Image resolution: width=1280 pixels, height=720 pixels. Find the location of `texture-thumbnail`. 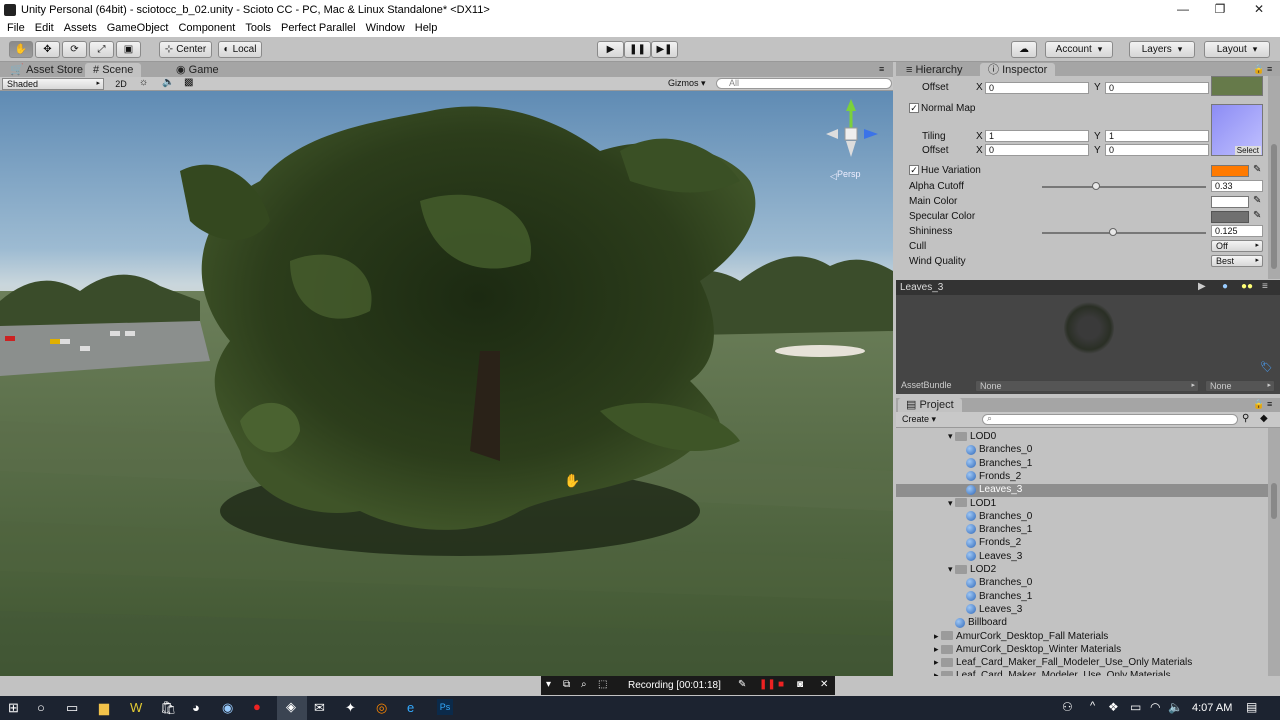

texture-thumbnail is located at coordinates (1237, 86).